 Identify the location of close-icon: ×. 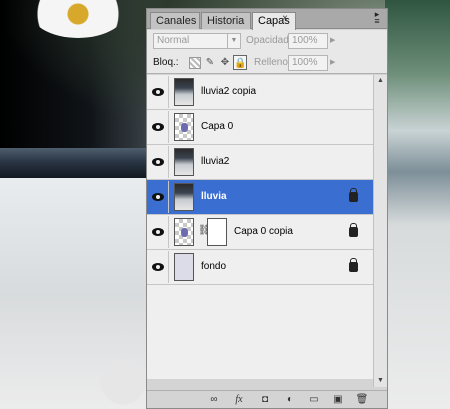
(285, 18).